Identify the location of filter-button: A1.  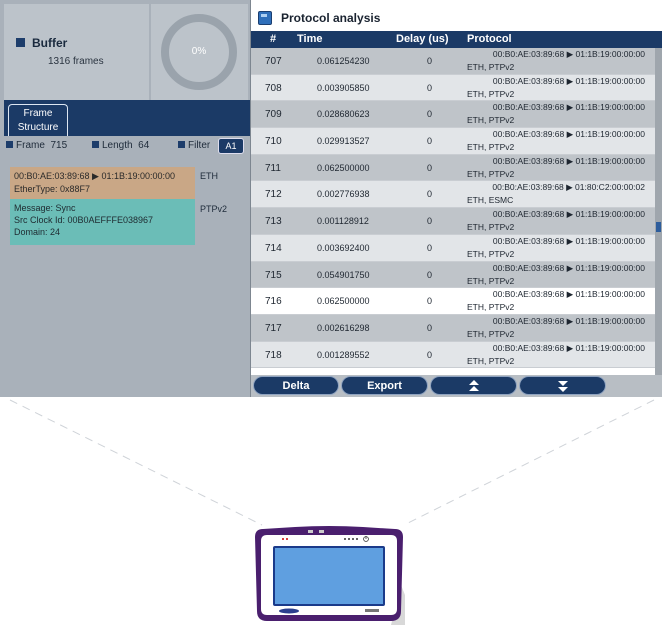
(231, 146).